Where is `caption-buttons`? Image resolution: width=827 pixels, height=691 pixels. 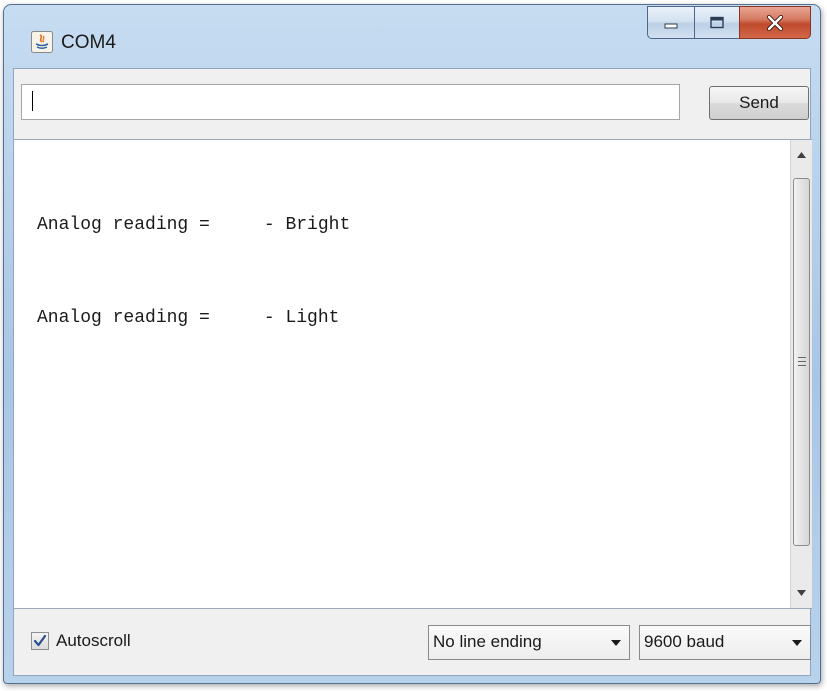 caption-buttons is located at coordinates (729, 23).